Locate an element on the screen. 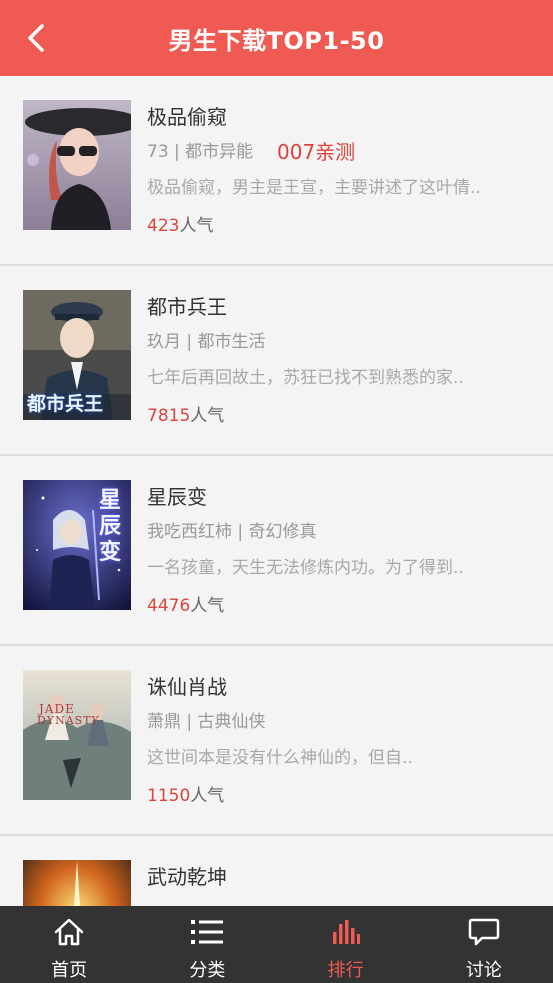  book-popularity: 7815人气 is located at coordinates (340, 416).